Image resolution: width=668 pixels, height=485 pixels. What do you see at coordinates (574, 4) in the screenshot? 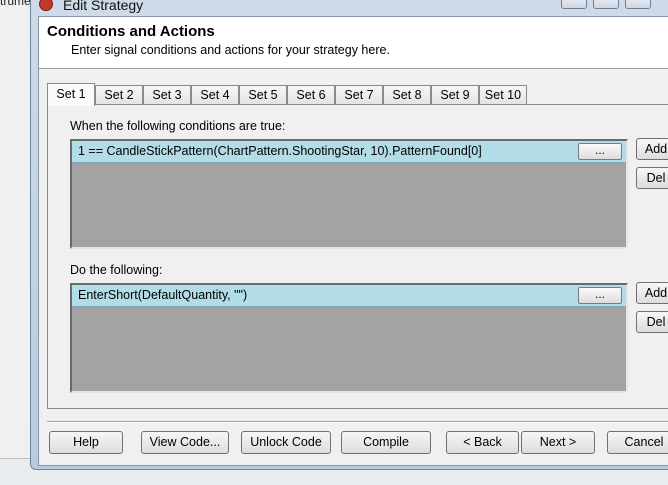
I see `minimize-button` at bounding box center [574, 4].